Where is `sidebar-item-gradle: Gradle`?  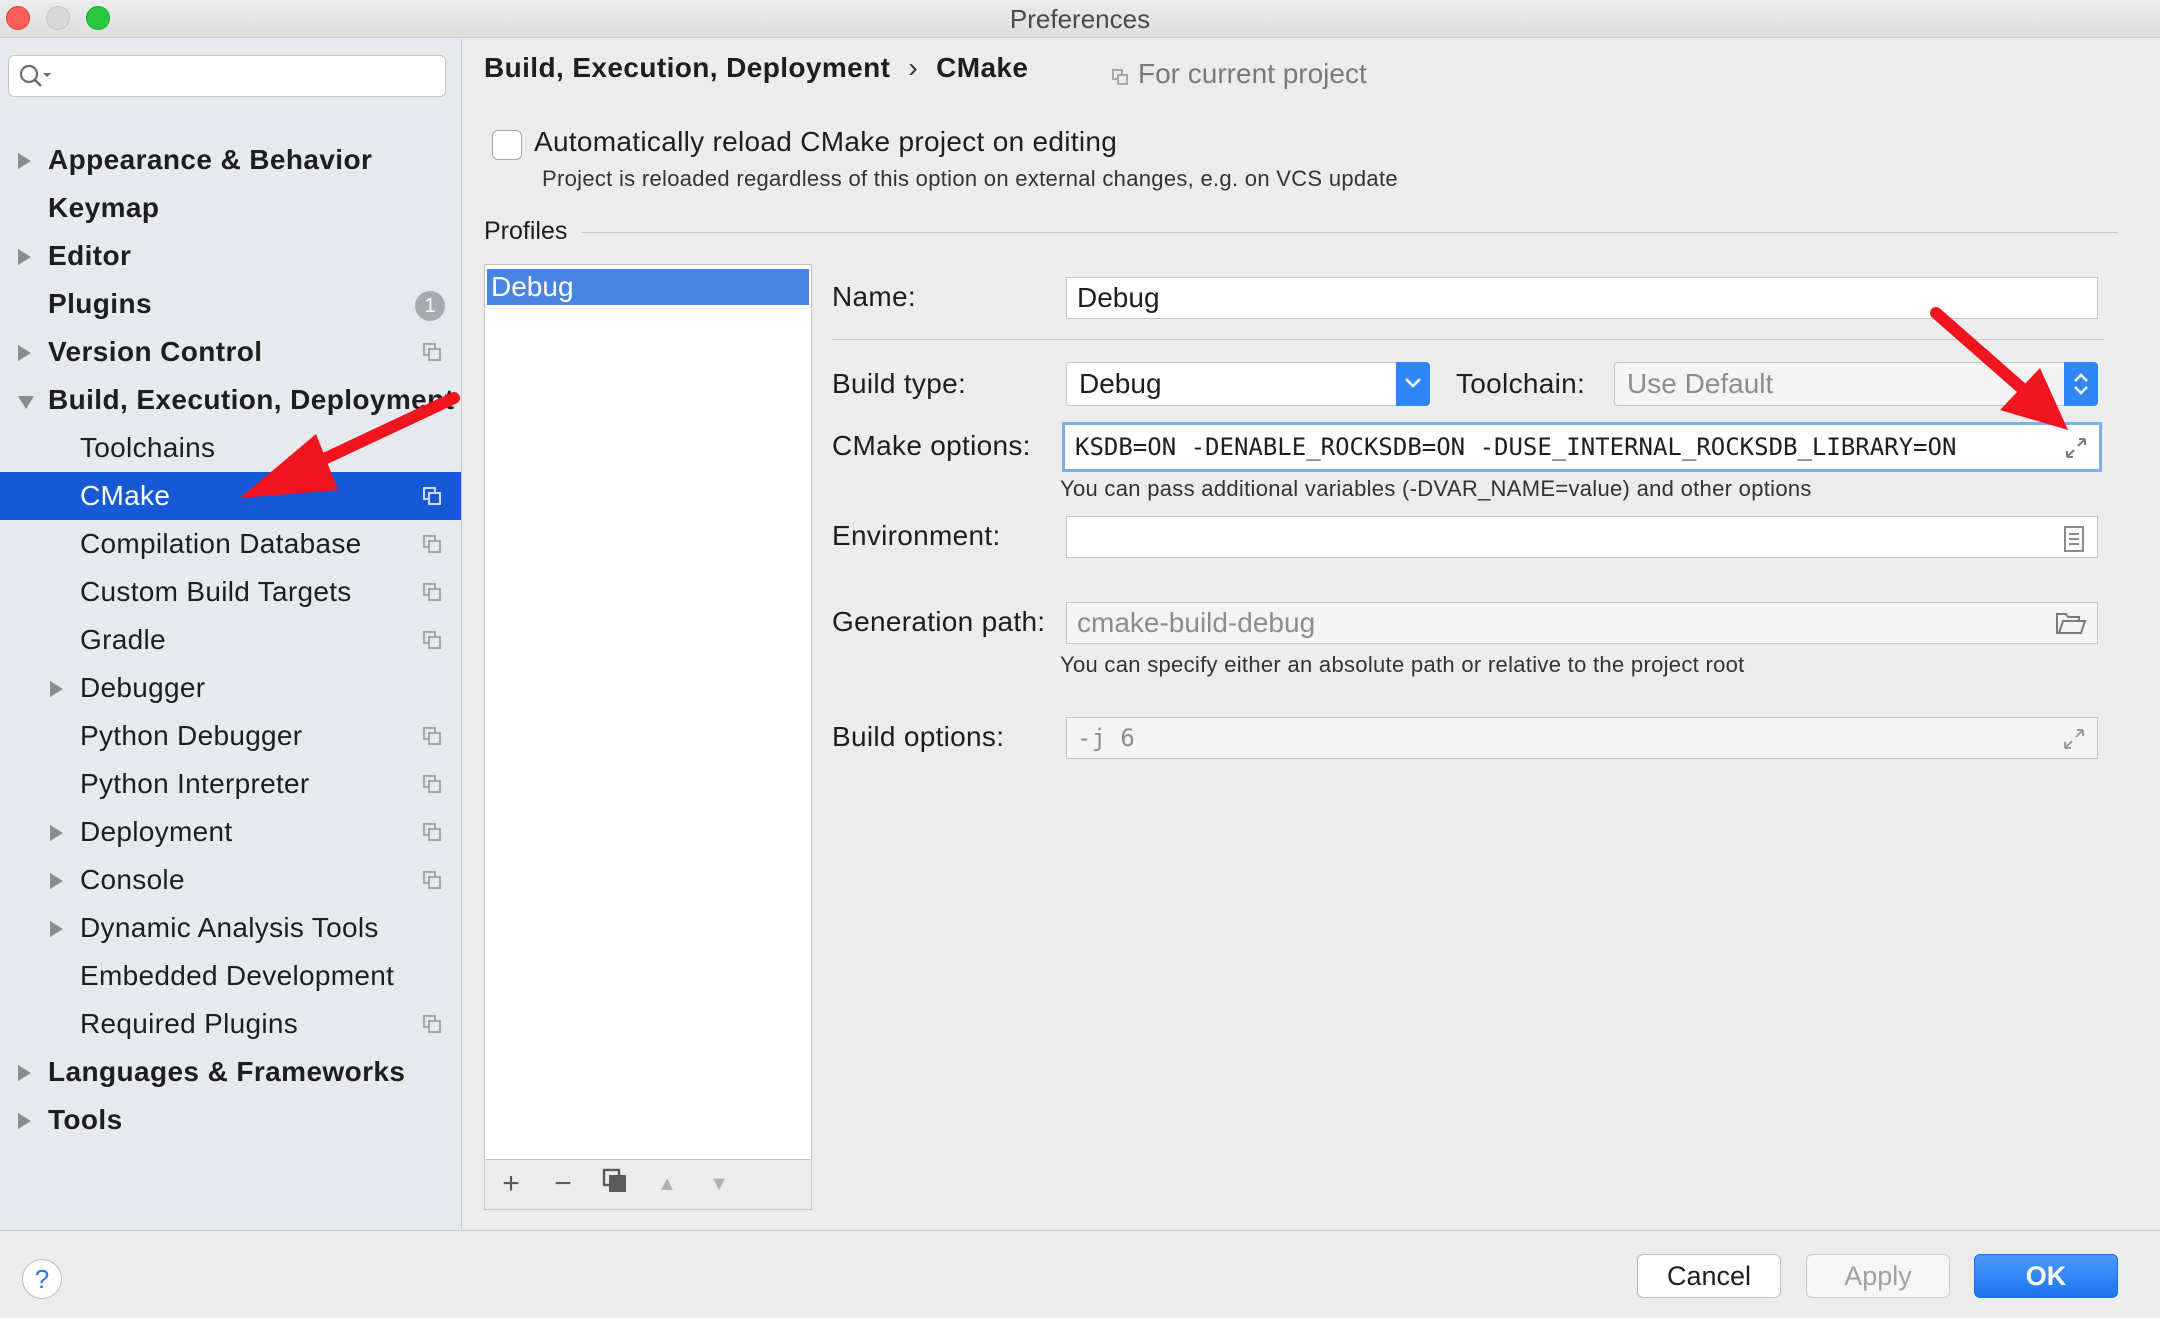
sidebar-item-gradle: Gradle is located at coordinates (230, 640).